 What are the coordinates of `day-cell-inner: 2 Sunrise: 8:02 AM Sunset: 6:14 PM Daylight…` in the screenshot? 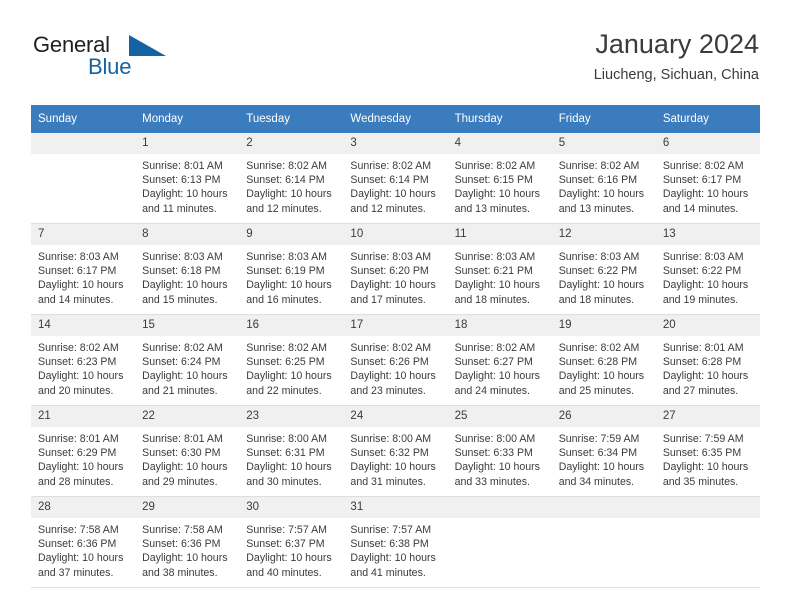 It's located at (291, 178).